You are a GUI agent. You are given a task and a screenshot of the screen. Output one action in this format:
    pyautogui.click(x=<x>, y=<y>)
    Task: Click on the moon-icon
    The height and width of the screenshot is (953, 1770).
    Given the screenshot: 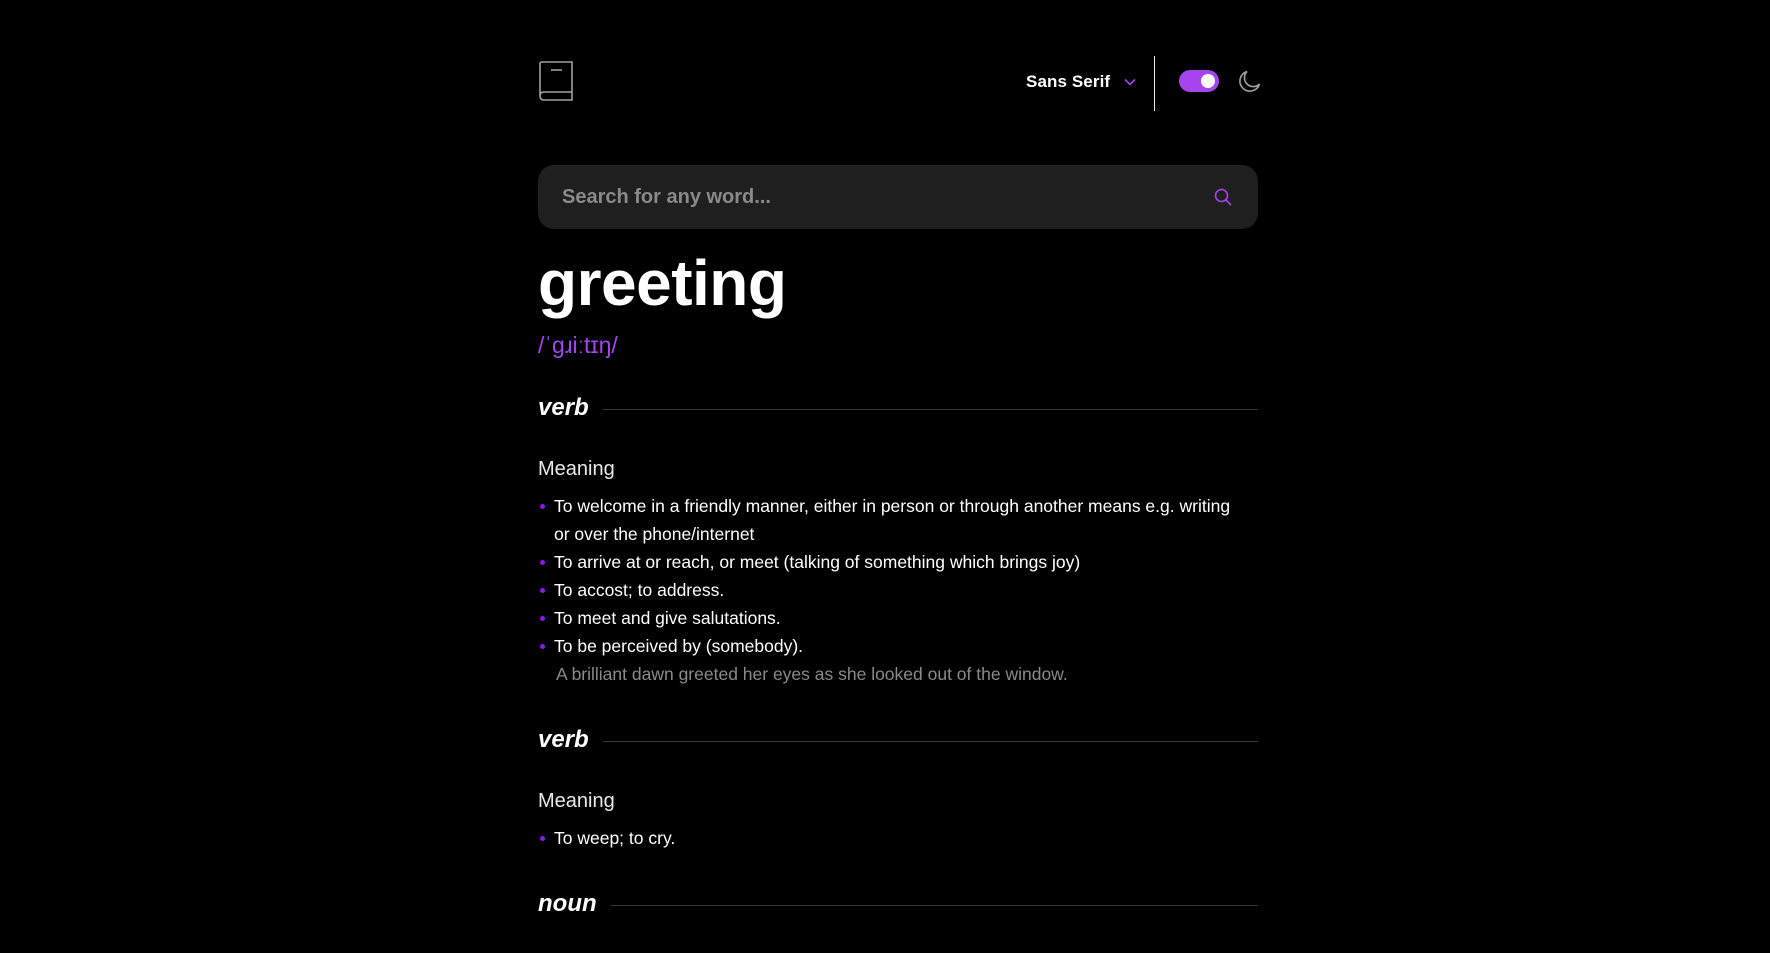 What is the action you would take?
    pyautogui.click(x=1250, y=81)
    